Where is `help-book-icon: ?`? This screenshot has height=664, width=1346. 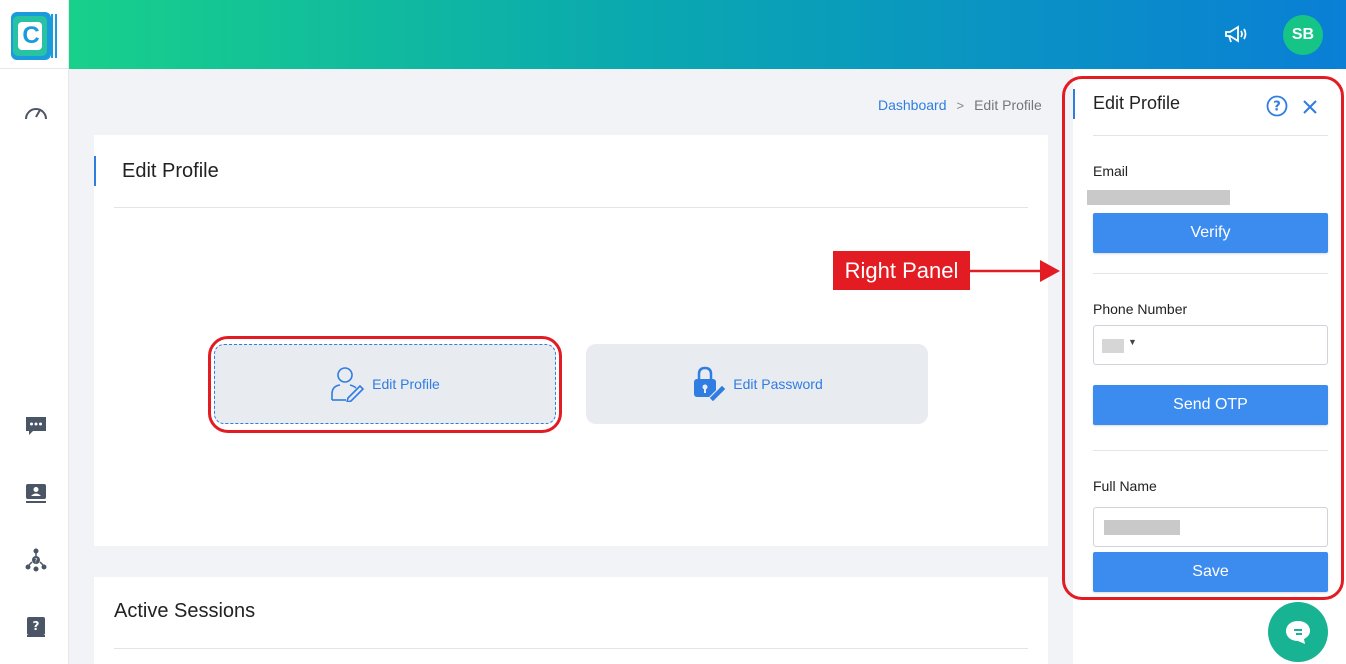
help-book-icon: ? is located at coordinates (36, 627).